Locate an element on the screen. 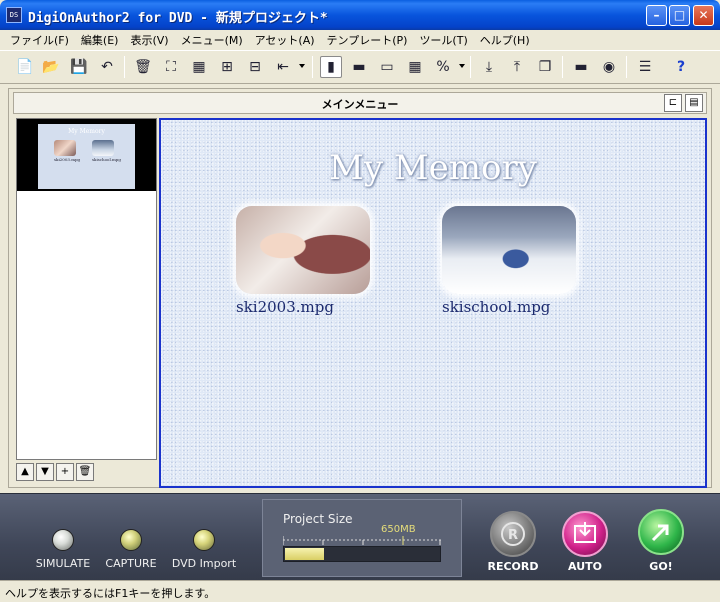 This screenshot has width=720, height=602. align-dropdown-arrow is located at coordinates (302, 66).